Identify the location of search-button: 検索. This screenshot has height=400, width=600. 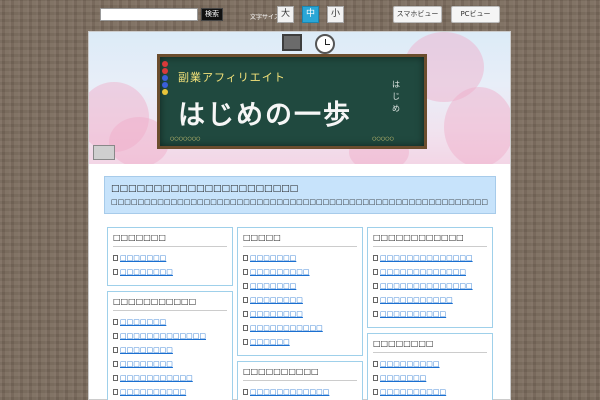
(212, 14).